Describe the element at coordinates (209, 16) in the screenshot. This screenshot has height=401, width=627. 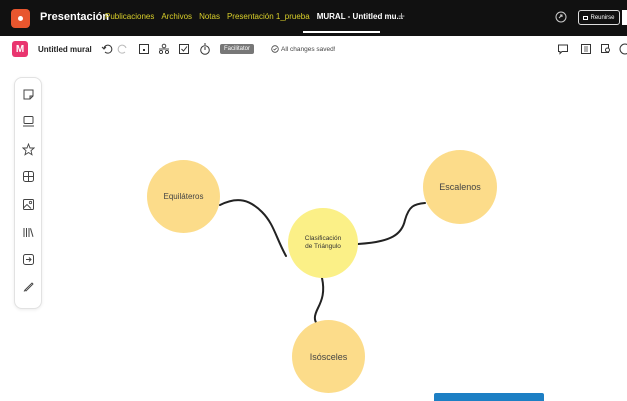
I see `tab-notas: Notas` at that location.